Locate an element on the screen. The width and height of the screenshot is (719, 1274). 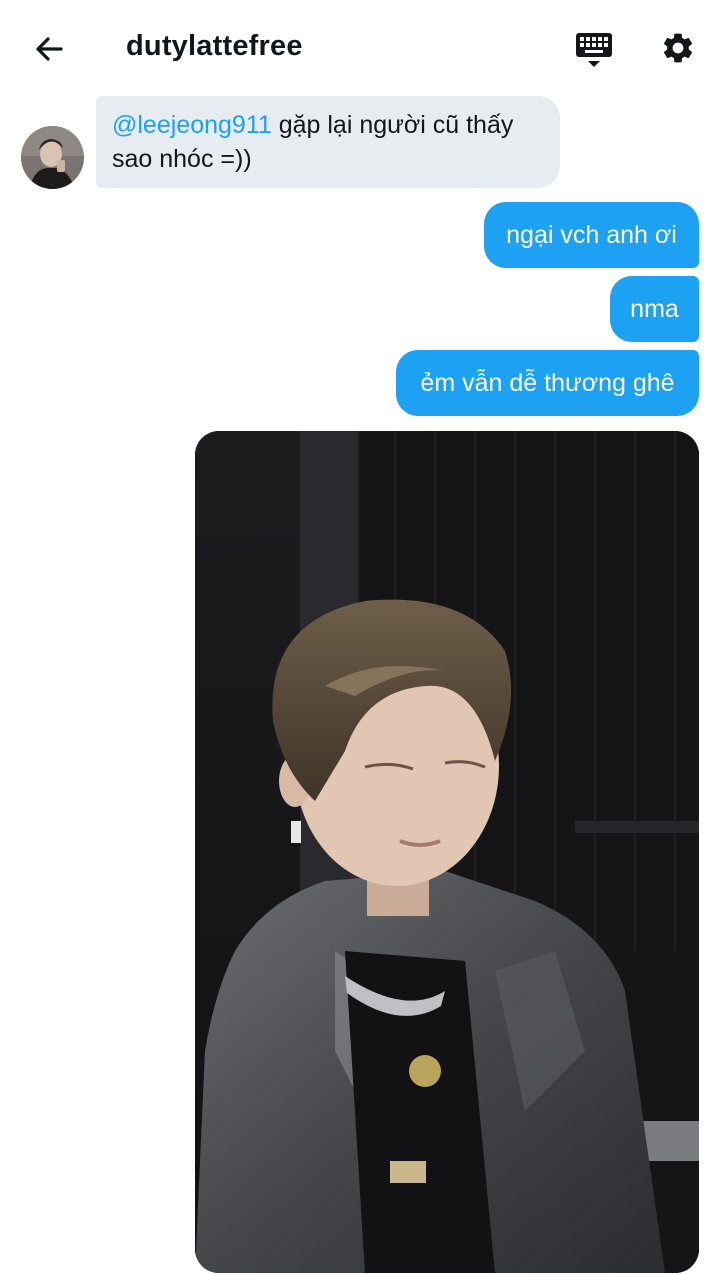
gear-icon is located at coordinates (678, 48).